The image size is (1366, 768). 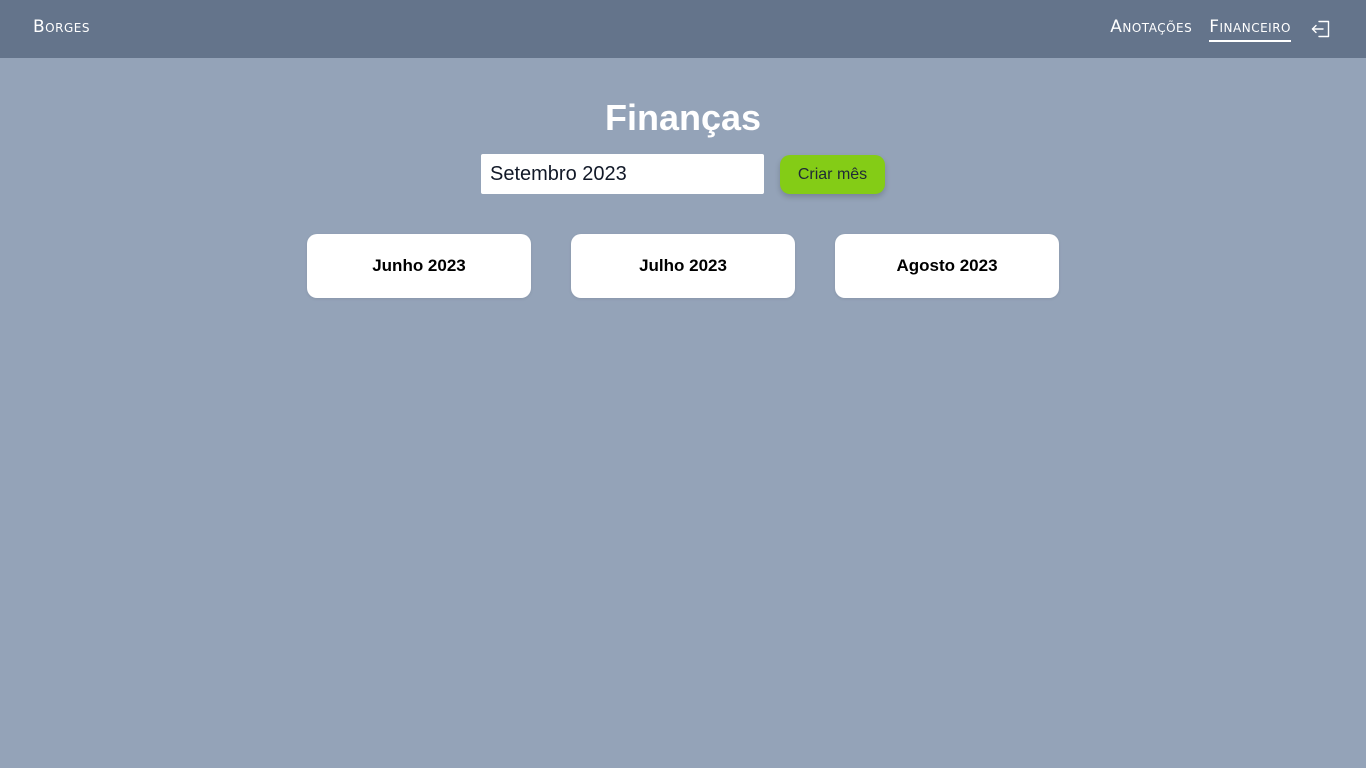 I want to click on month-card-list: Junho 2023 Julho 2023 Agosto 2023, so click(x=683, y=266).